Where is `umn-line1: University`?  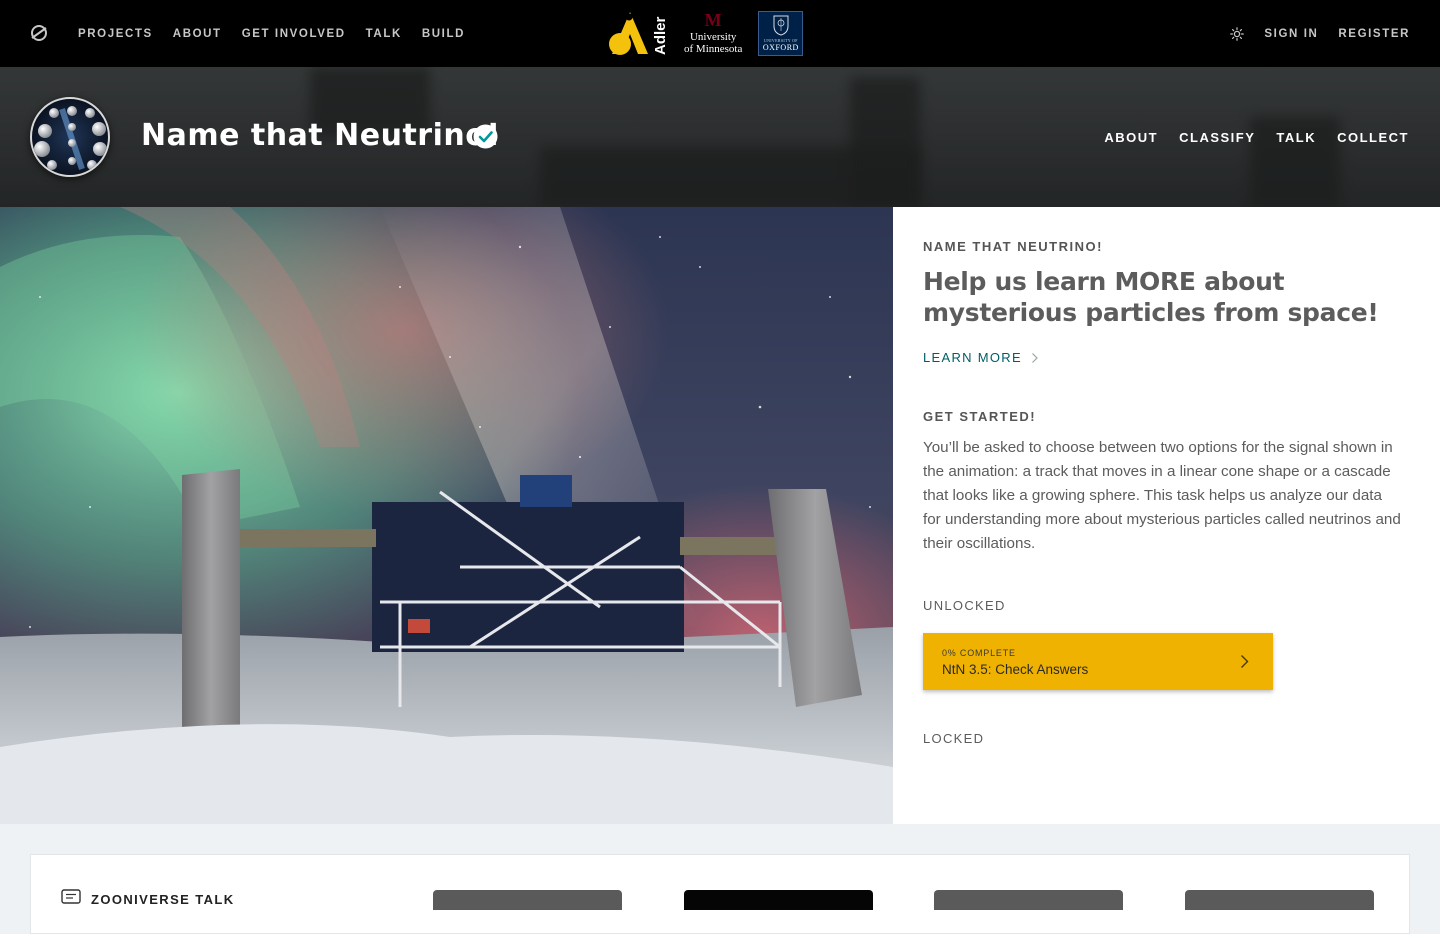 umn-line1: University is located at coordinates (713, 37).